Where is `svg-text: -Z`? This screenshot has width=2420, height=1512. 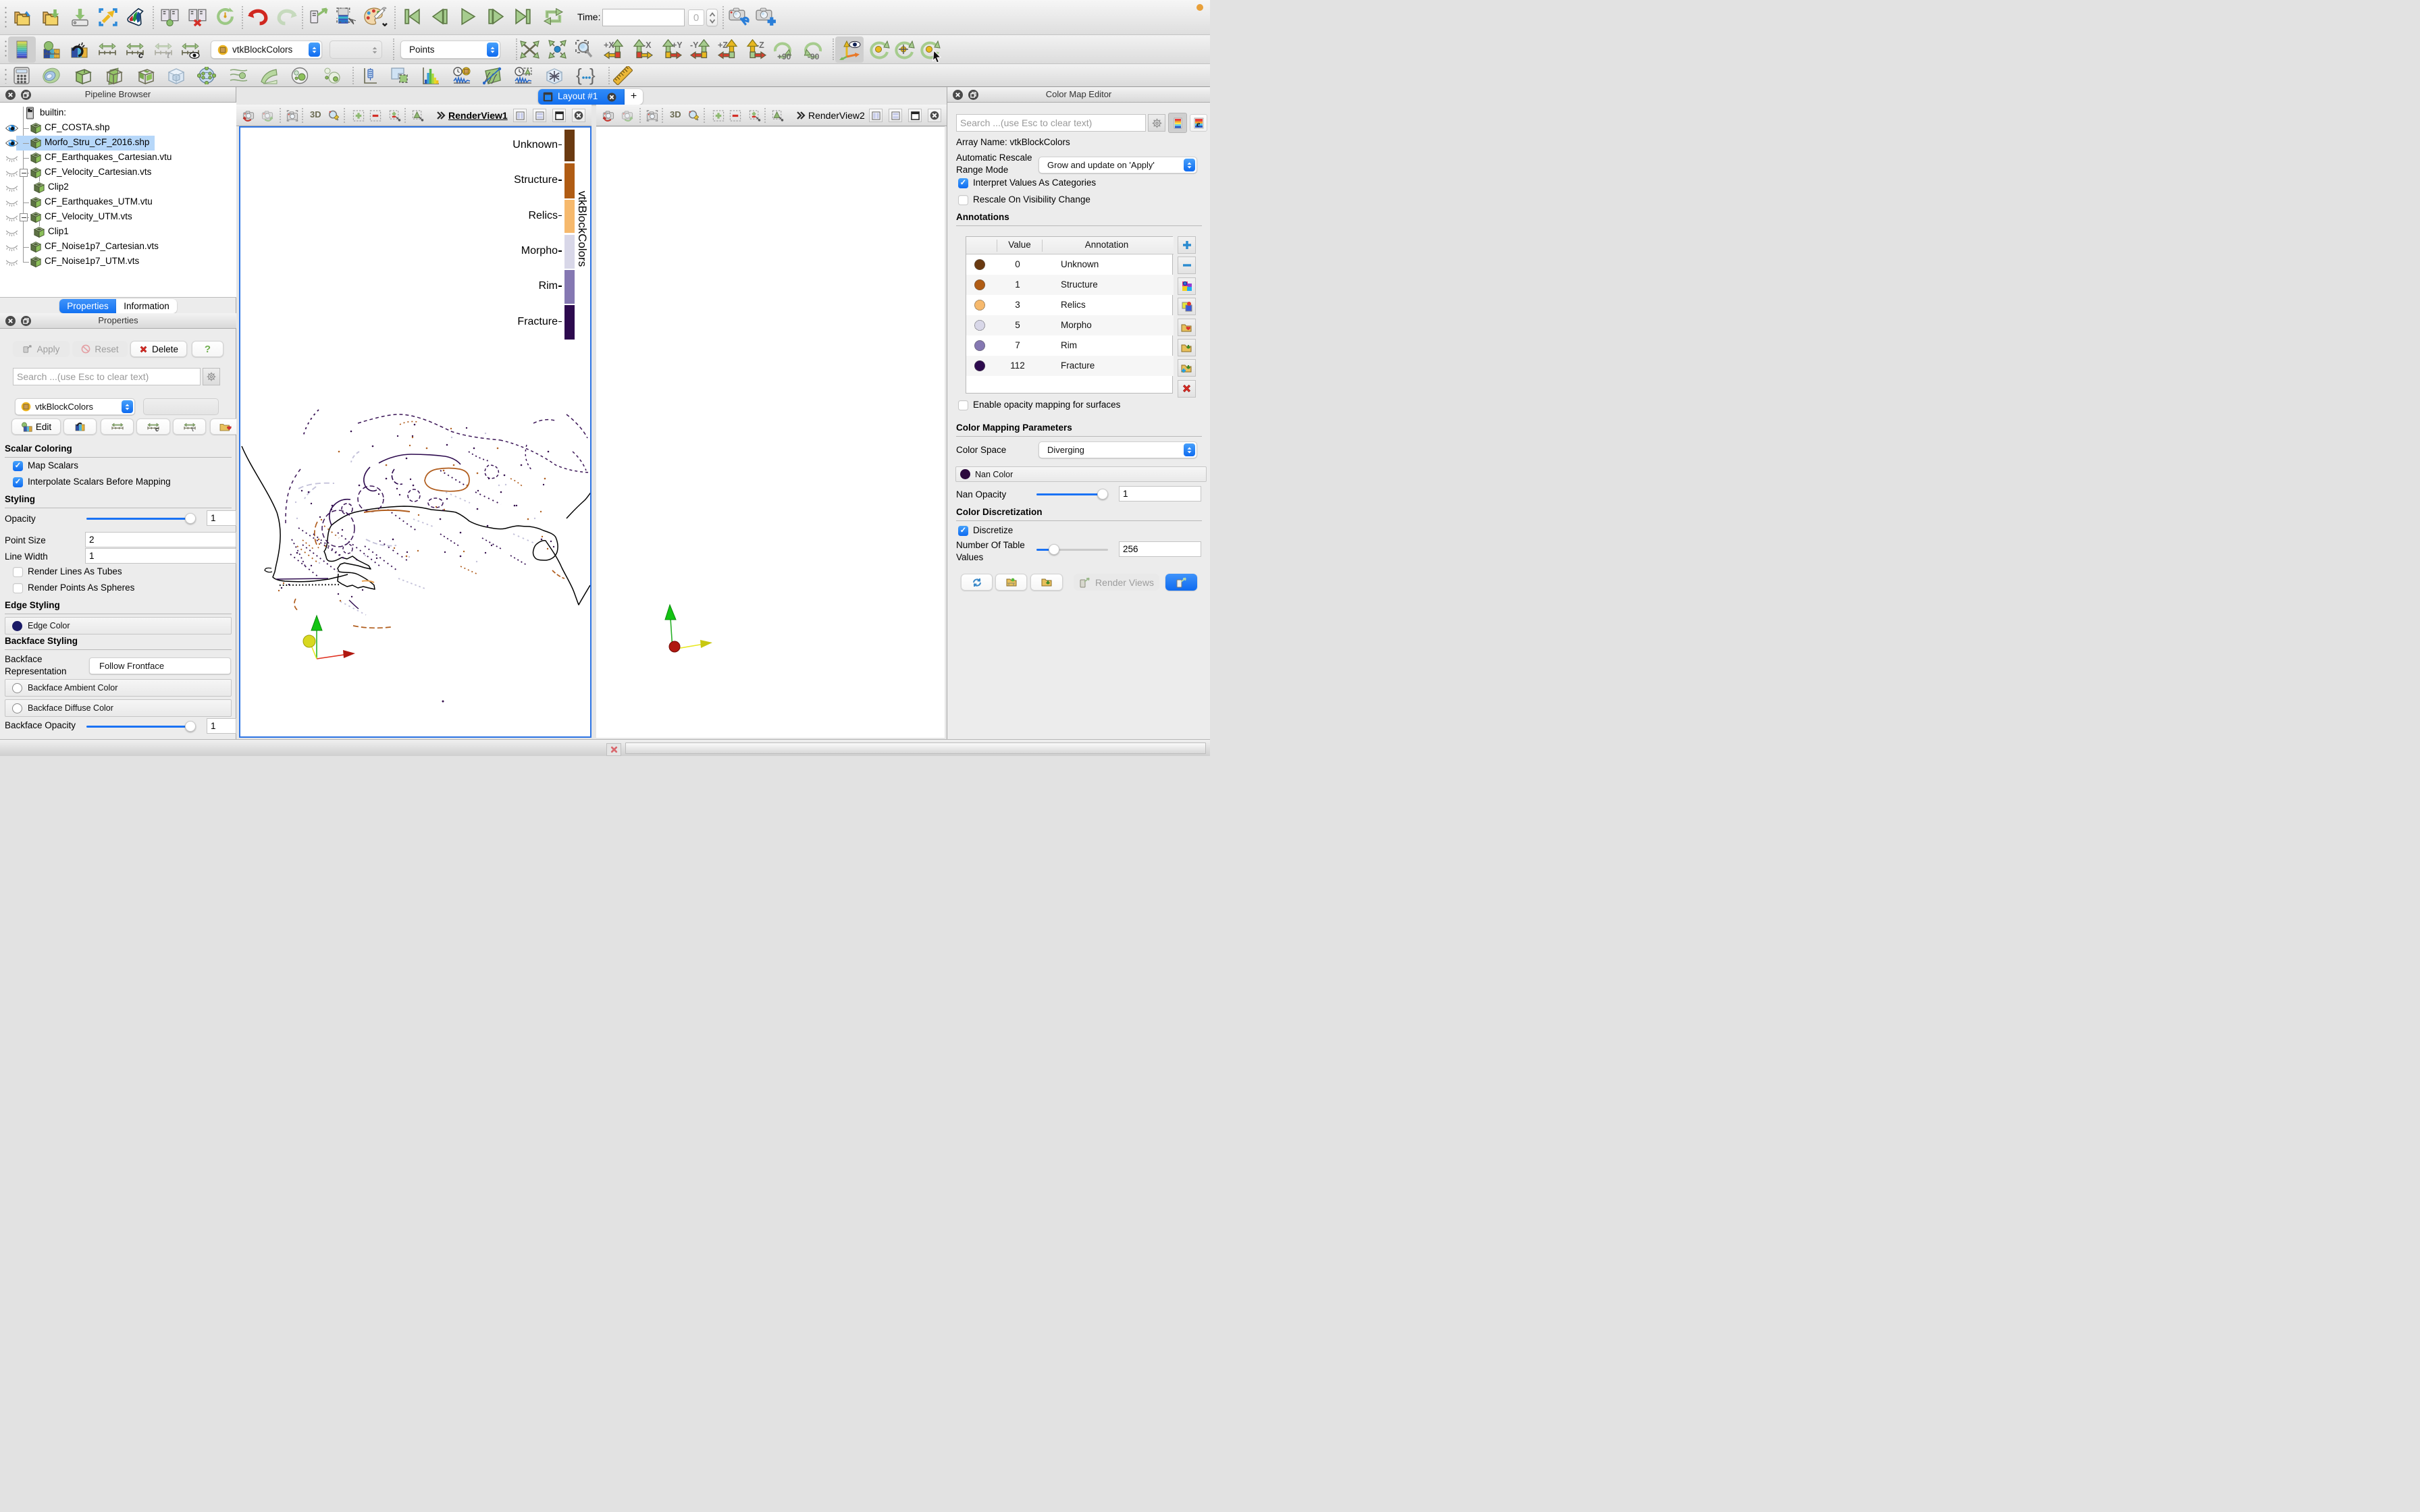 svg-text: -Z is located at coordinates (760, 45).